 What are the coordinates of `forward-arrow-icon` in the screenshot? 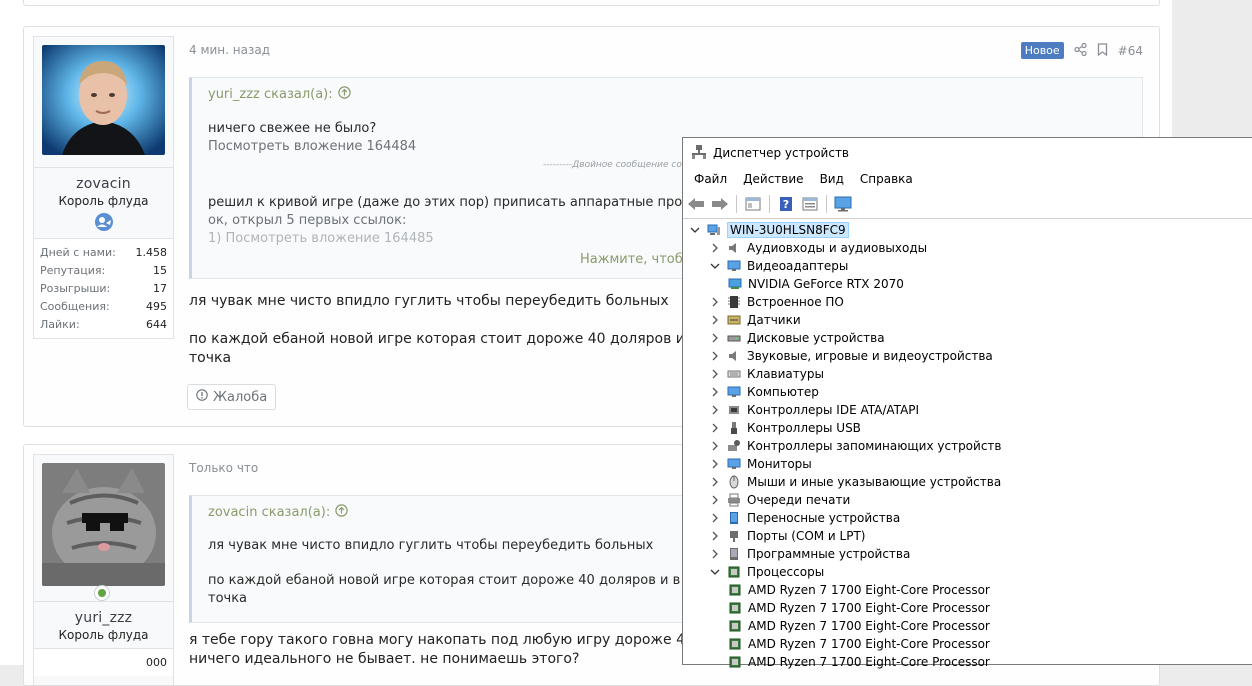 It's located at (720, 204).